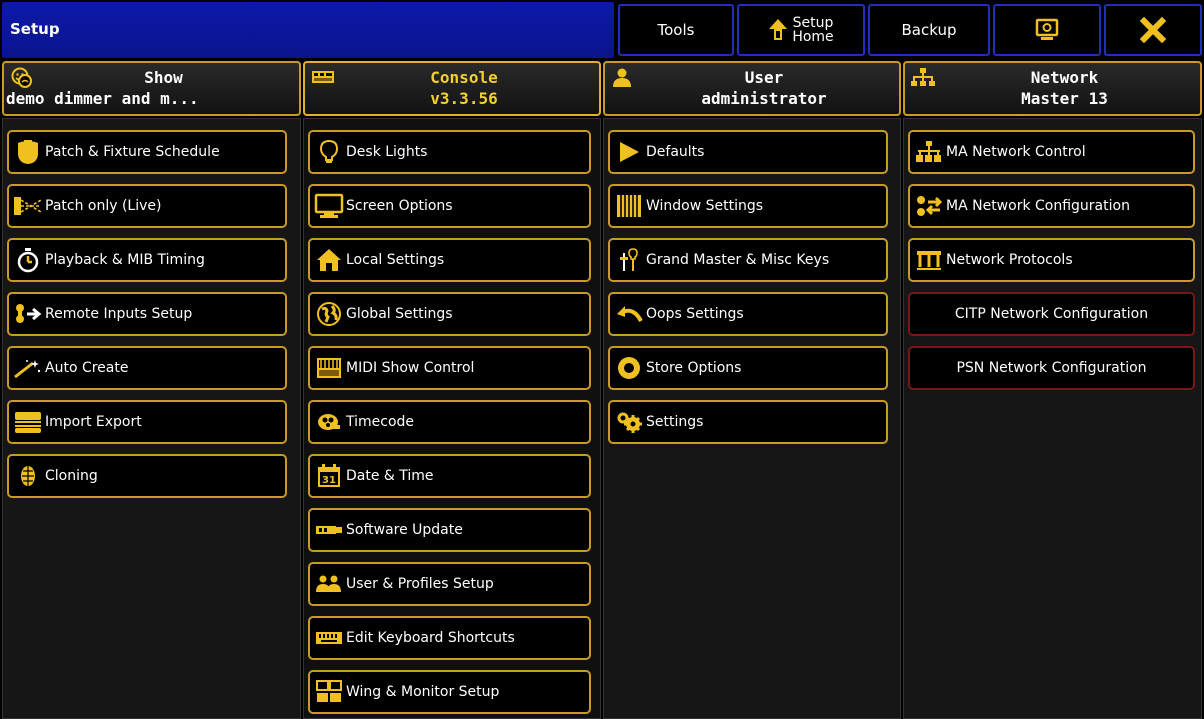 Image resolution: width=1204 pixels, height=719 pixels. I want to click on menu-item-oops-settings: Oops Settings, so click(748, 314).